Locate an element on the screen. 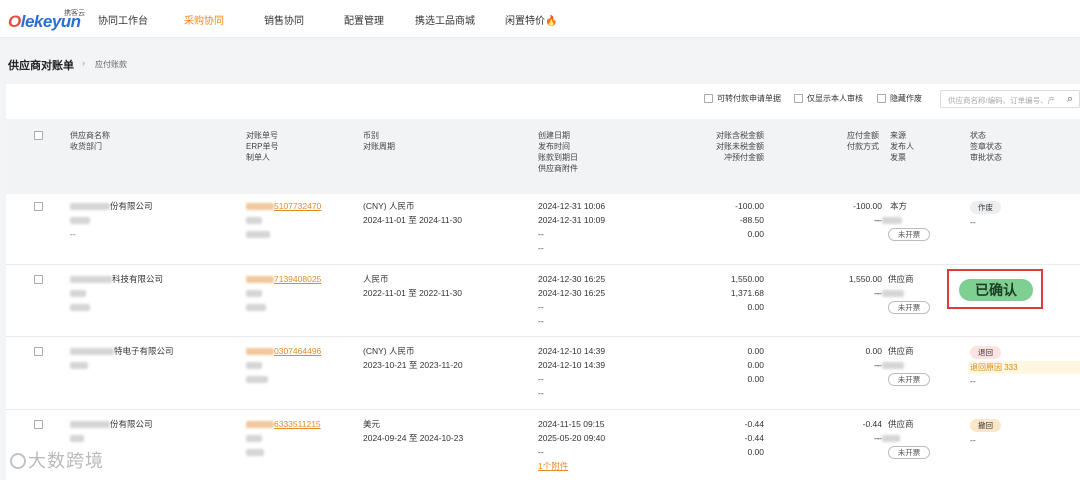 The height and width of the screenshot is (480, 1080). nav-item-mall: 携选工品商城 is located at coordinates (445, 19).